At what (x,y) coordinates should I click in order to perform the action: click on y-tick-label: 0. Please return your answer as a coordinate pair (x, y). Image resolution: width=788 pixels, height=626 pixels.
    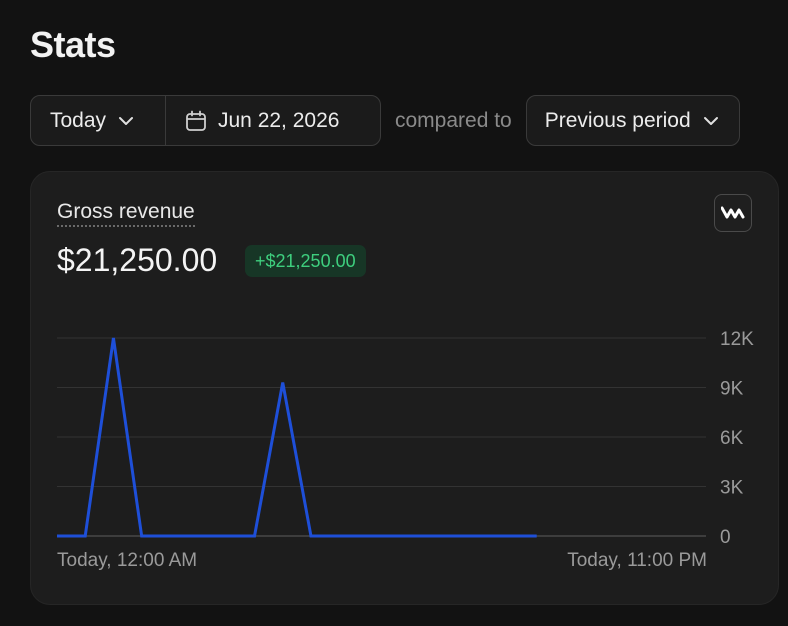
    Looking at the image, I should click on (725, 537).